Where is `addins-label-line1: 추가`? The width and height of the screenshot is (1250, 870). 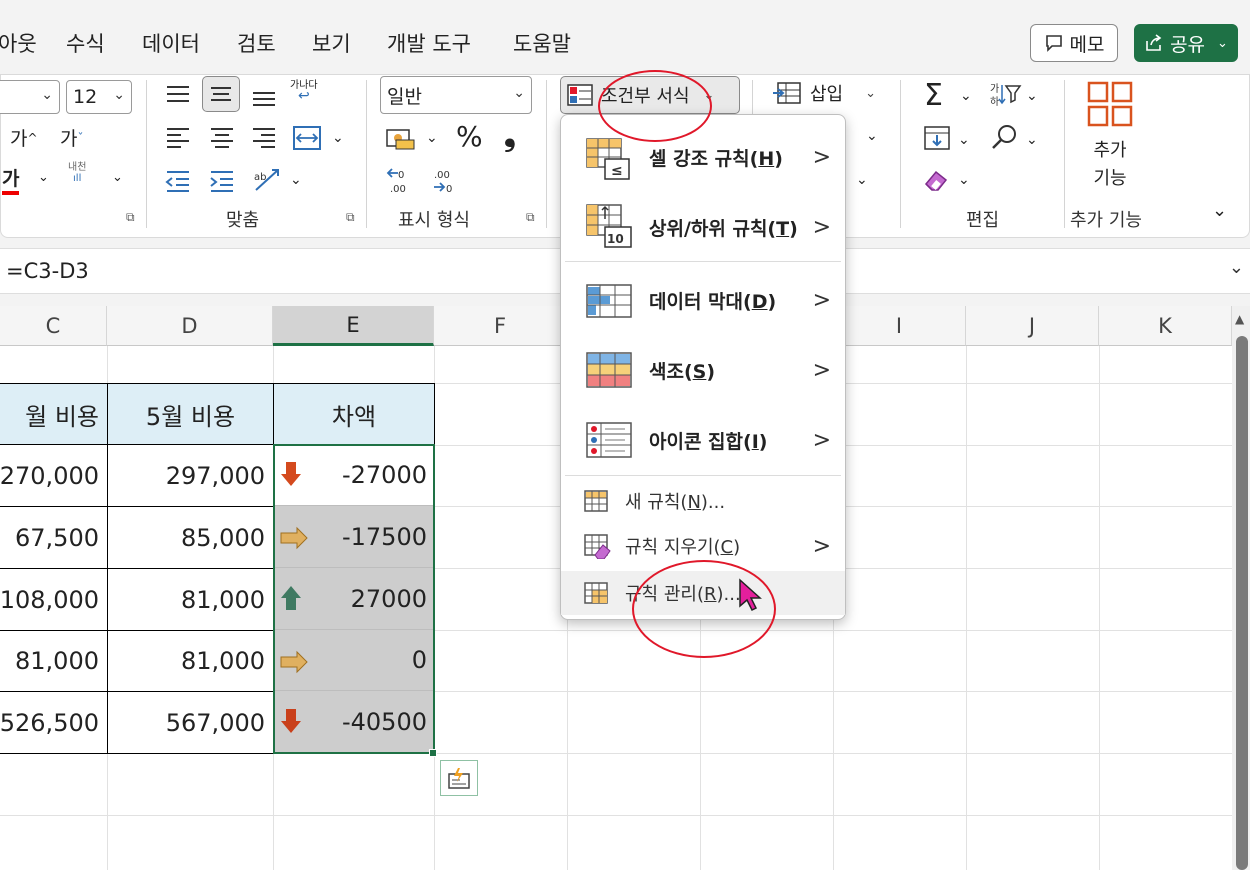 addins-label-line1: 추가 is located at coordinates (1110, 150).